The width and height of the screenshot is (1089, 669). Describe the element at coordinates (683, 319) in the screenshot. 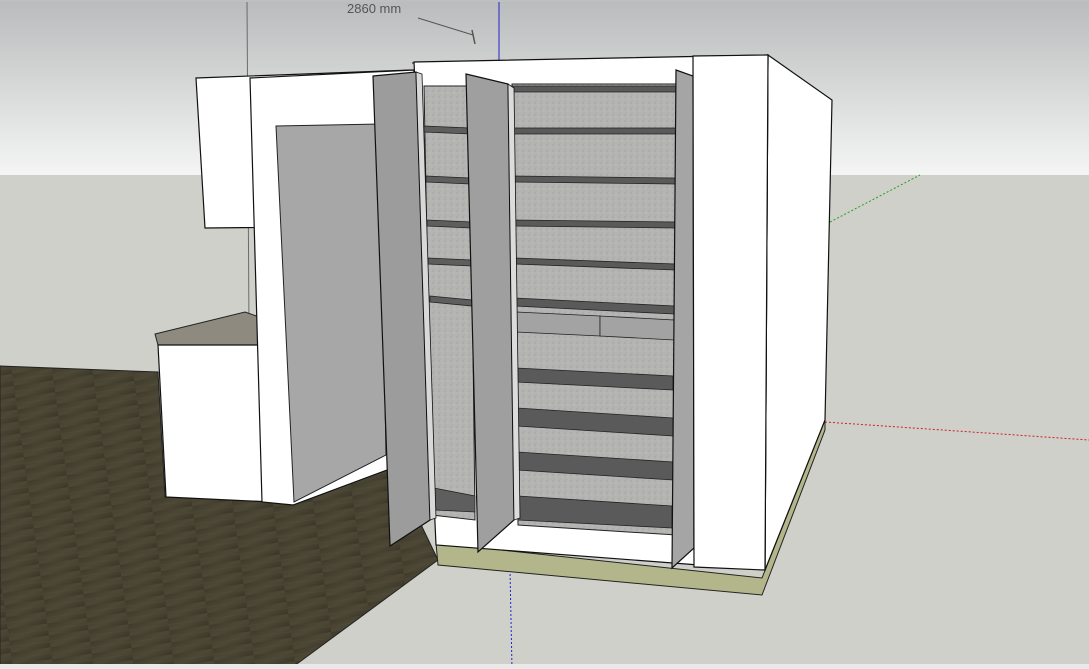

I see `right-door` at that location.